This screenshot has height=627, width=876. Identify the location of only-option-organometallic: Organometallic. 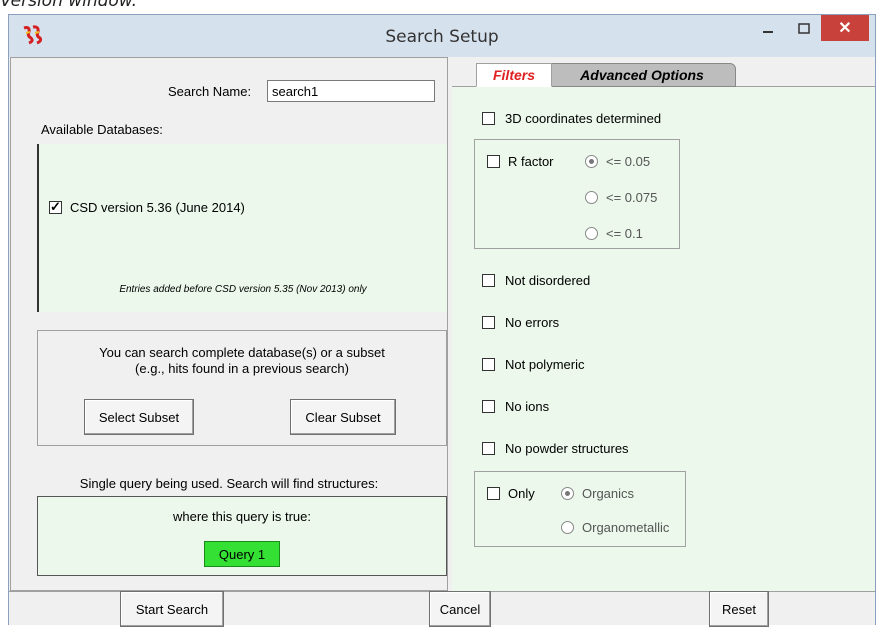
(615, 527).